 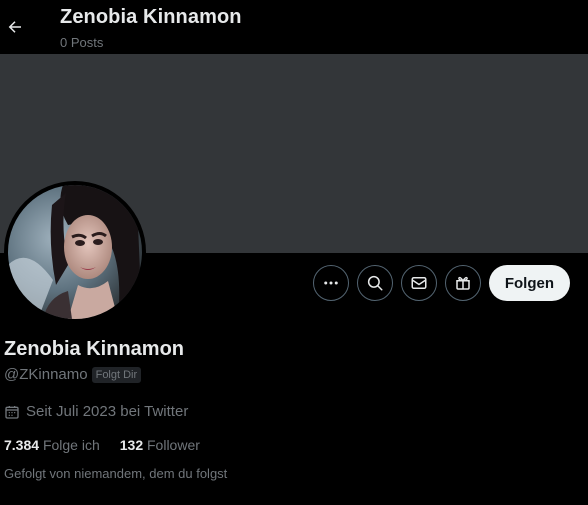 What do you see at coordinates (529, 283) in the screenshot?
I see `follow-button: Folgen` at bounding box center [529, 283].